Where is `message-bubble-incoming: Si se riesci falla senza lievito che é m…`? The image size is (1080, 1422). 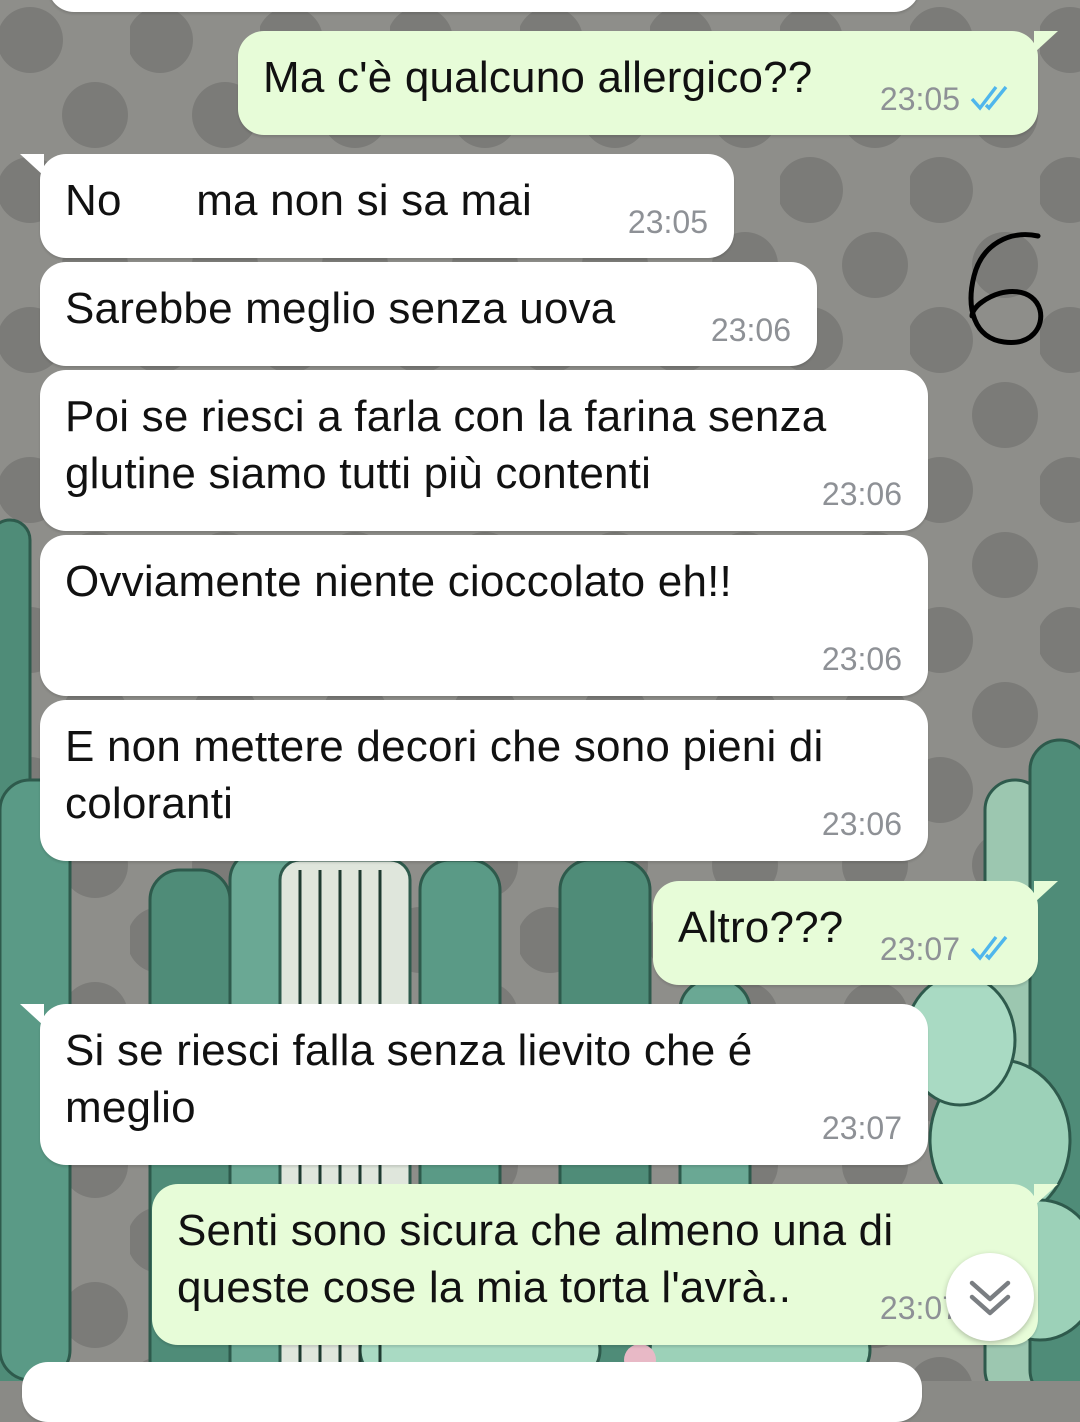 message-bubble-incoming: Si se riesci falla senza lievito che é m… is located at coordinates (474, 1084).